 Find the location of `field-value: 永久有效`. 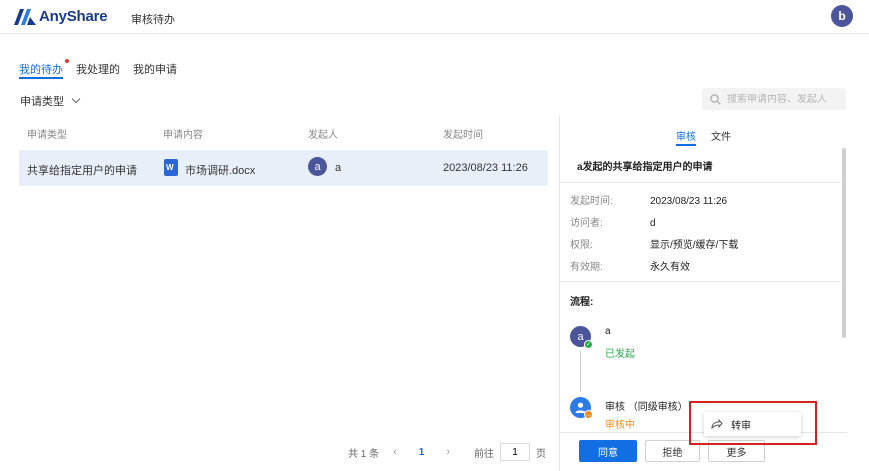

field-value: 永久有效 is located at coordinates (670, 267).